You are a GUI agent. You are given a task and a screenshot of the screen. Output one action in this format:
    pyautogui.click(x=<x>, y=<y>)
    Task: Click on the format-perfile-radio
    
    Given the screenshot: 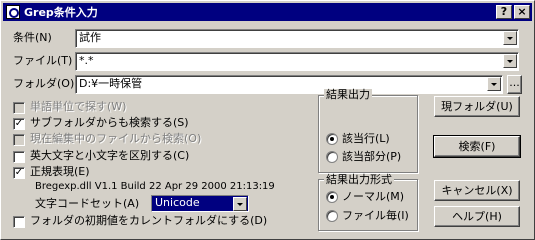 What is the action you would take?
    pyautogui.click(x=332, y=216)
    